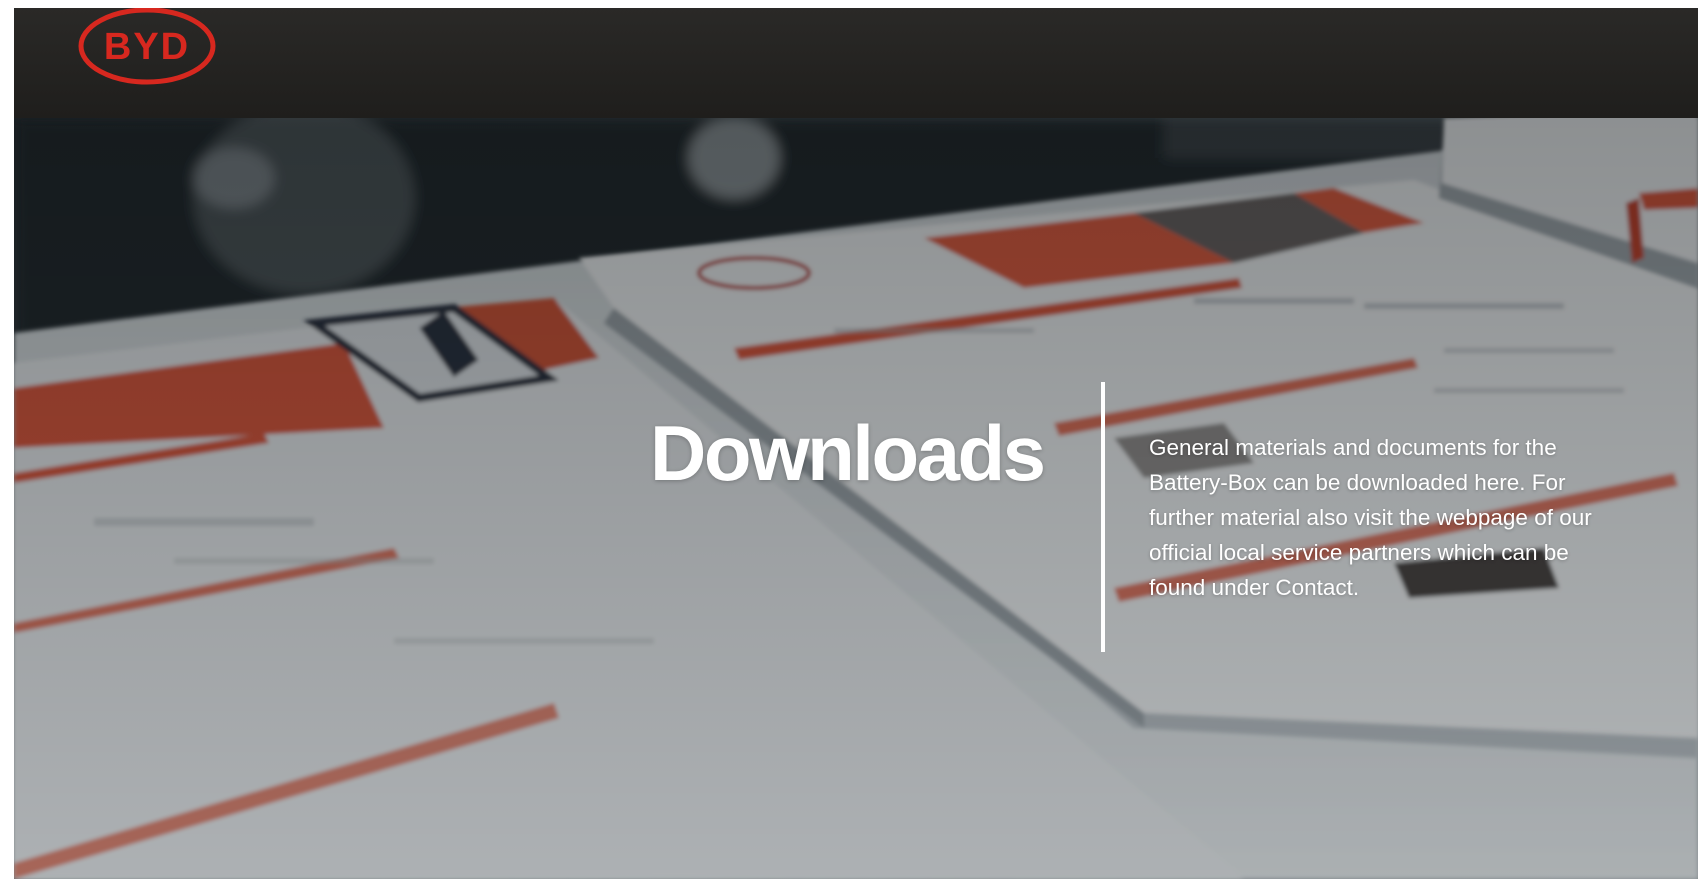  I want to click on site-header: BYD, so click(856, 63).